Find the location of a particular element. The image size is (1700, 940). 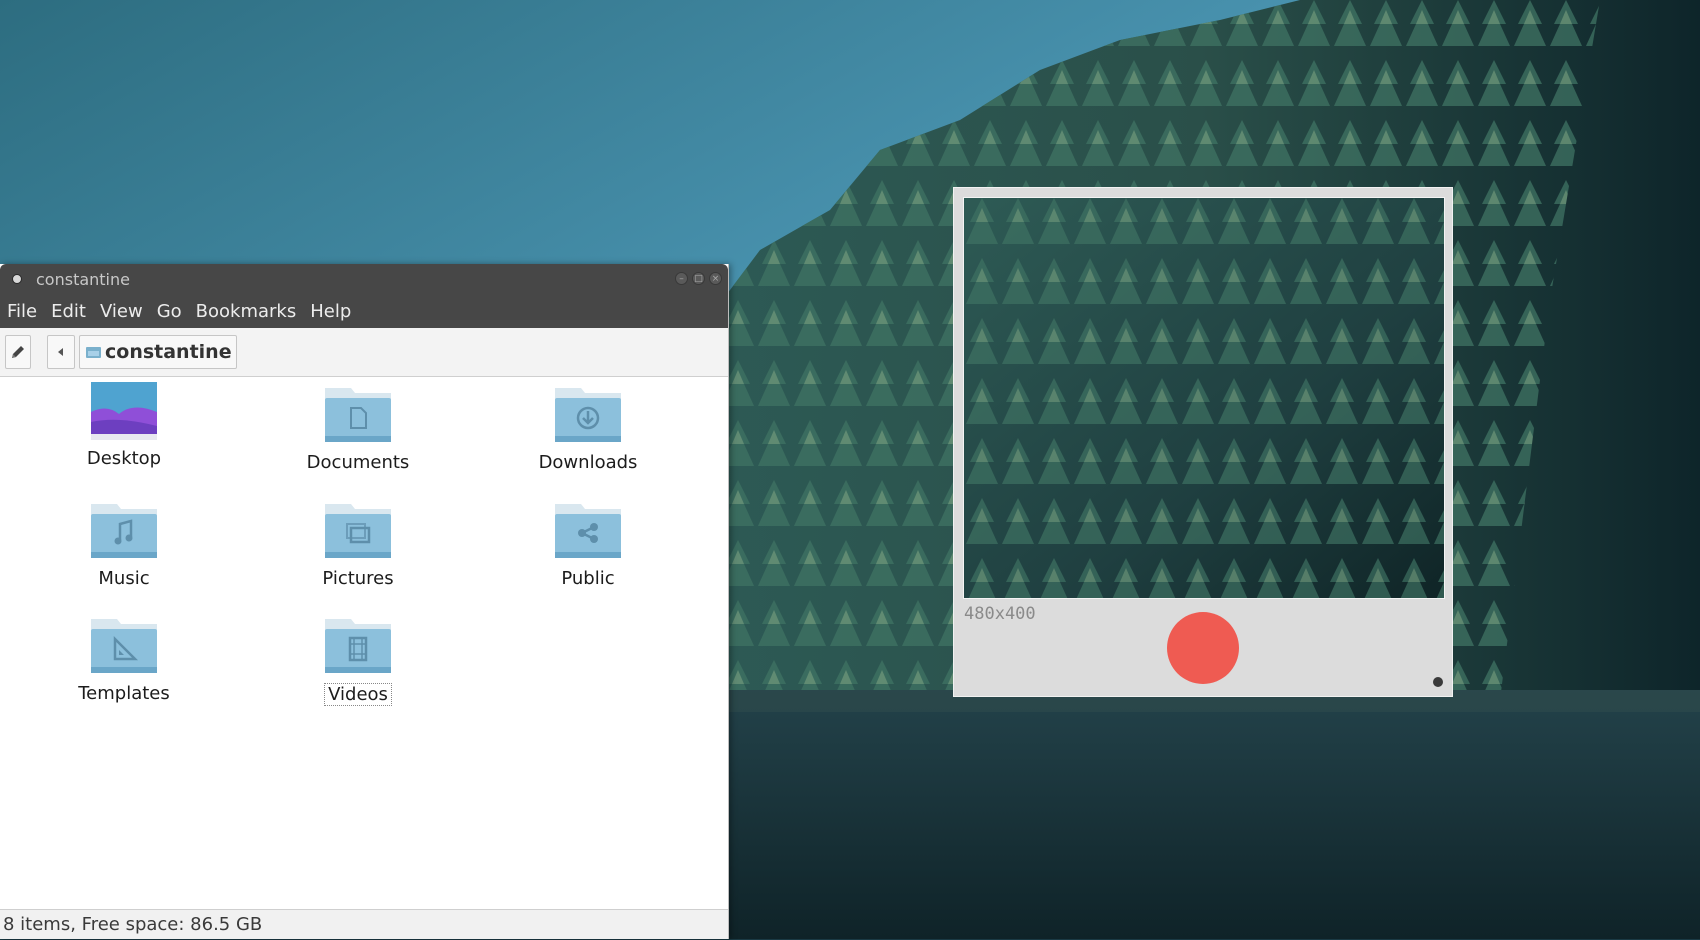

arrow-left-icon is located at coordinates (60, 352).